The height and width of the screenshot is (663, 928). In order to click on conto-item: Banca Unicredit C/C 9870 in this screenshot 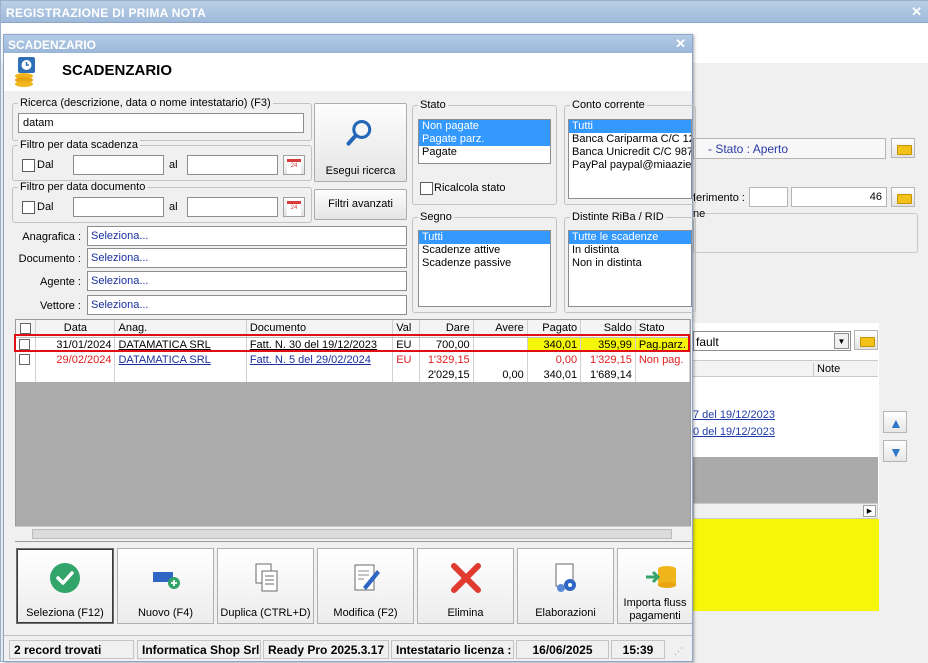, I will do `click(630, 152)`.